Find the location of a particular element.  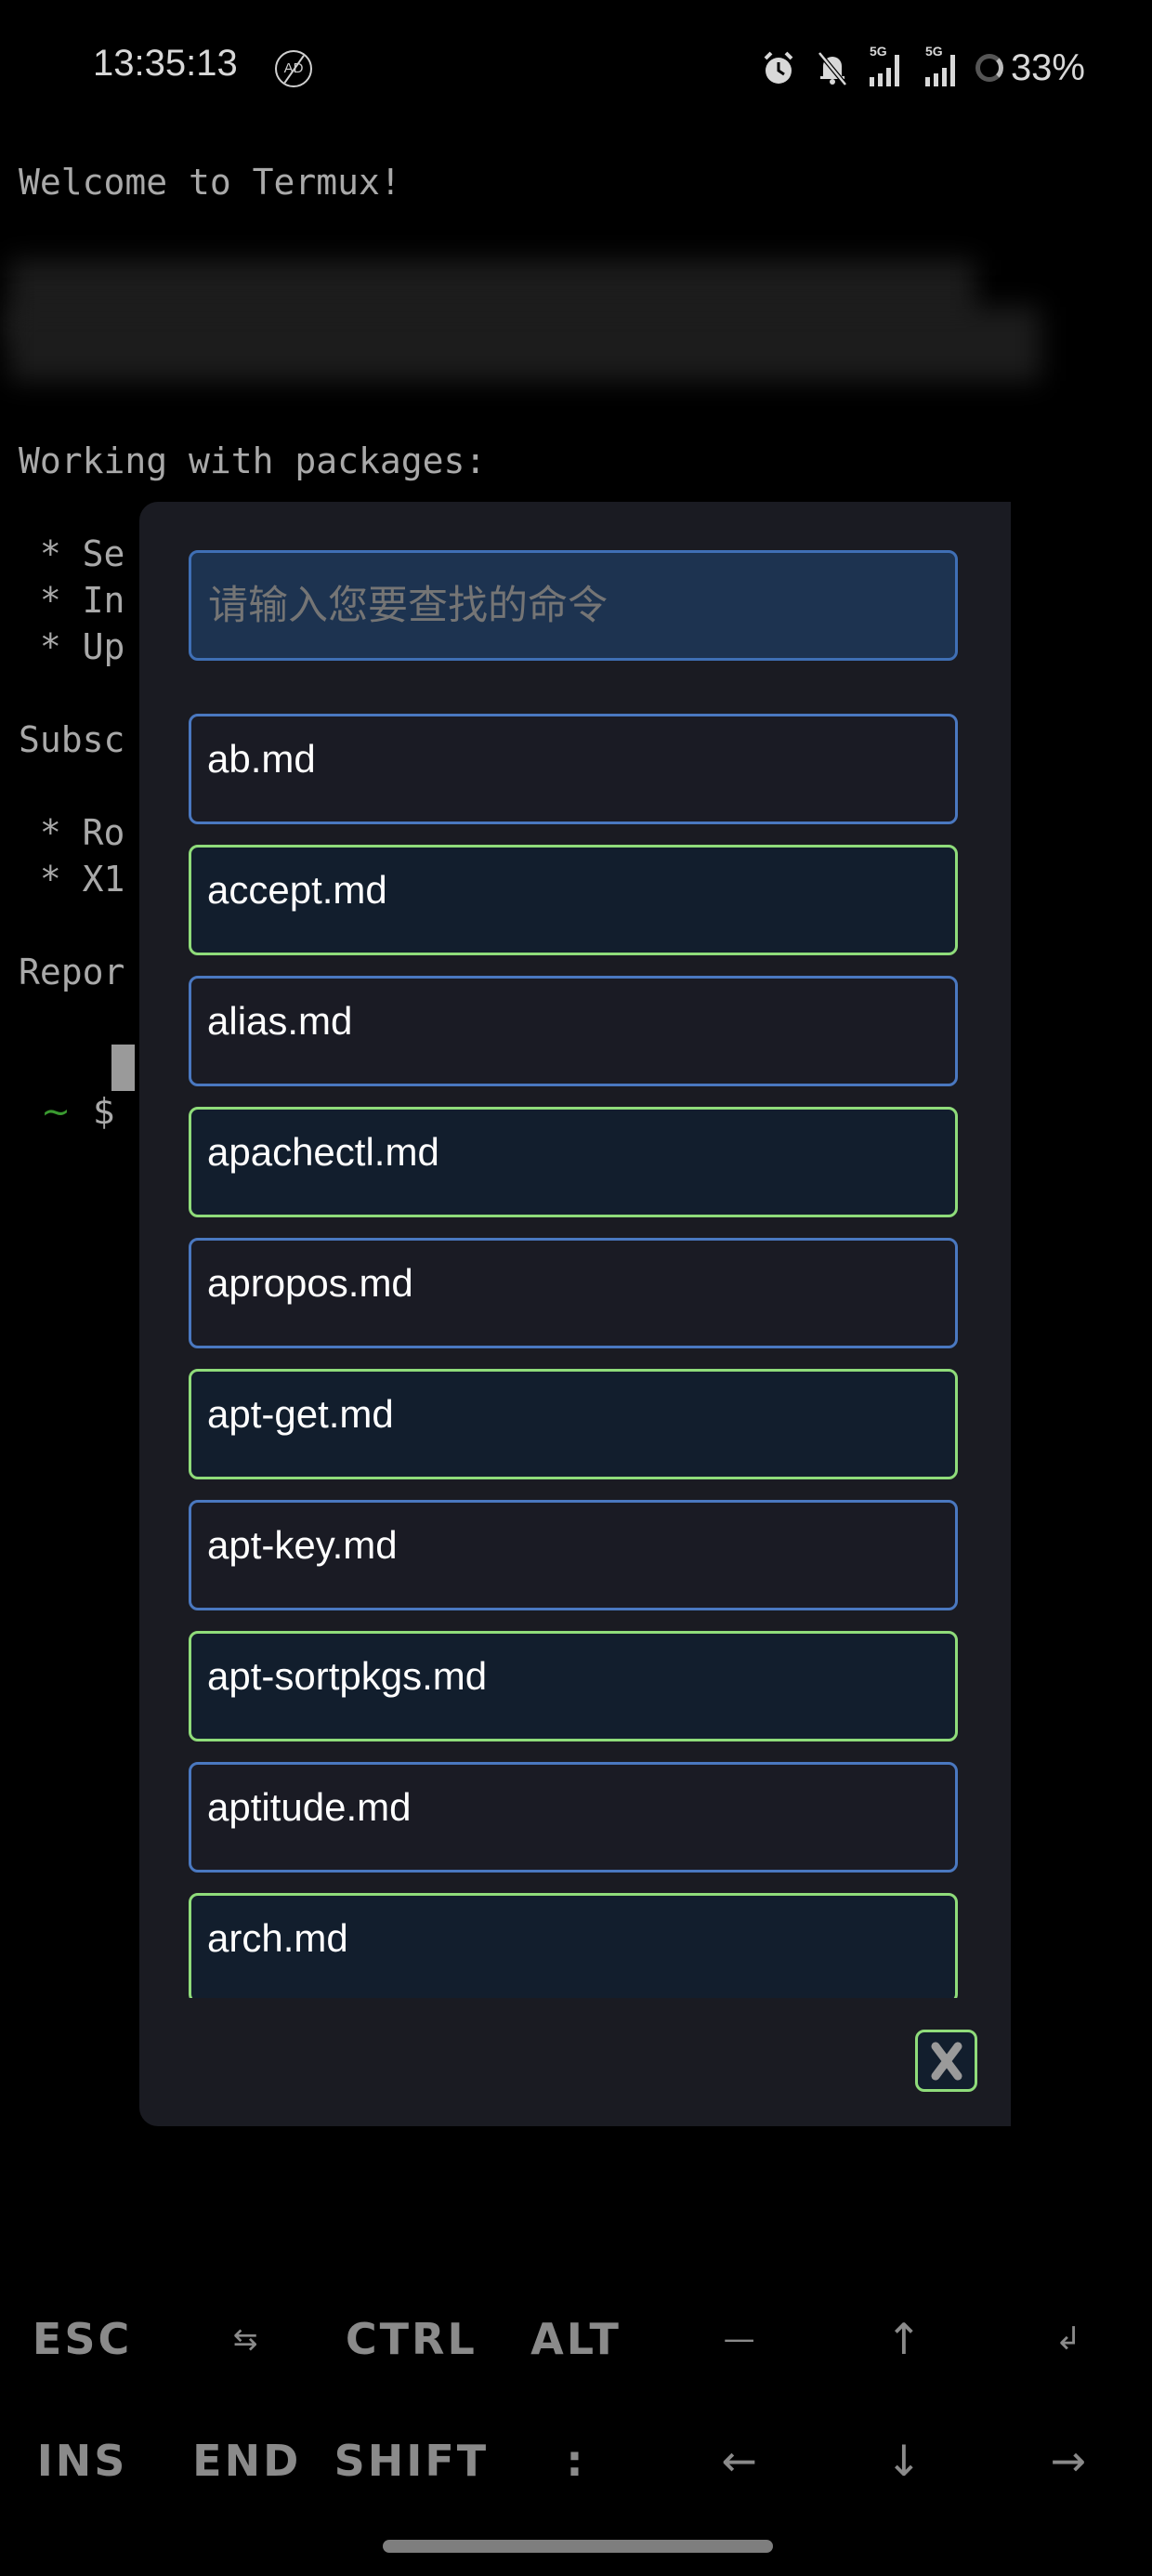

extra-keys-row-2: INS END SHIFT : ← ↓ → is located at coordinates (576, 2461).